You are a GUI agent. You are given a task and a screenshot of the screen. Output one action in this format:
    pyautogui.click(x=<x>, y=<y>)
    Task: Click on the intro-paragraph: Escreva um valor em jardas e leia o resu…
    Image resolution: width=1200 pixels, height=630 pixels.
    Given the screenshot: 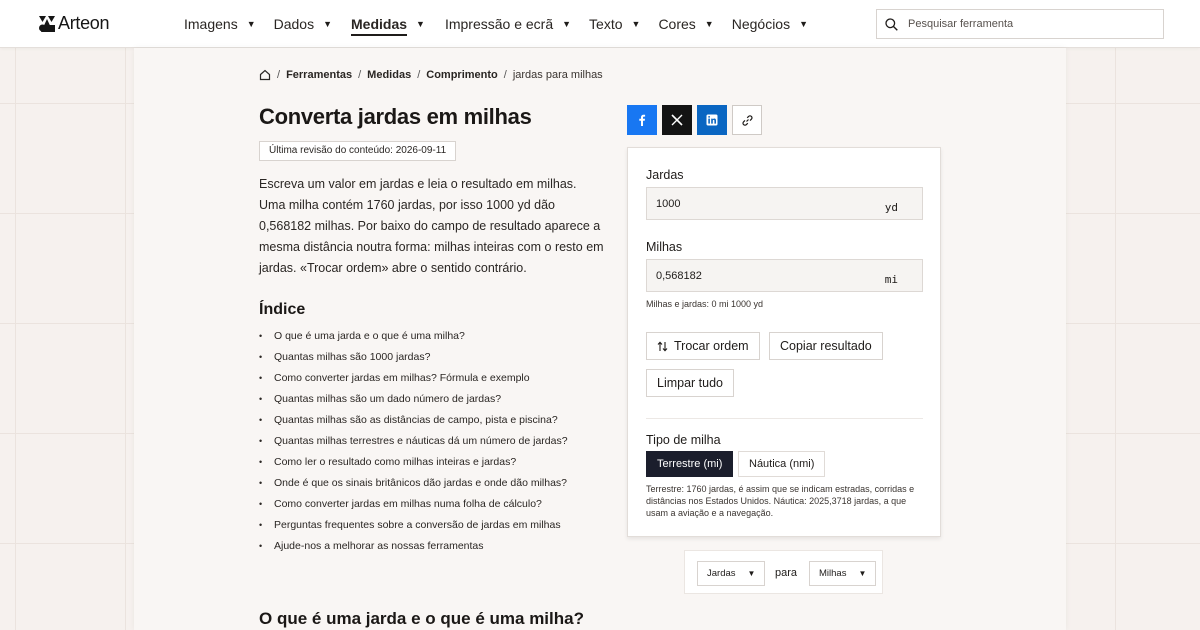 What is the action you would take?
    pyautogui.click(x=431, y=226)
    